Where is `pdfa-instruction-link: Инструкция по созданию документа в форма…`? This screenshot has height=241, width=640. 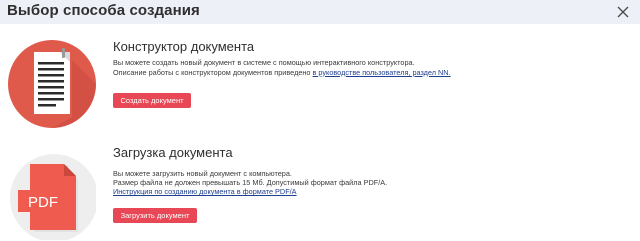
pdfa-instruction-link: Инструкция по созданию документа в форма… is located at coordinates (205, 191).